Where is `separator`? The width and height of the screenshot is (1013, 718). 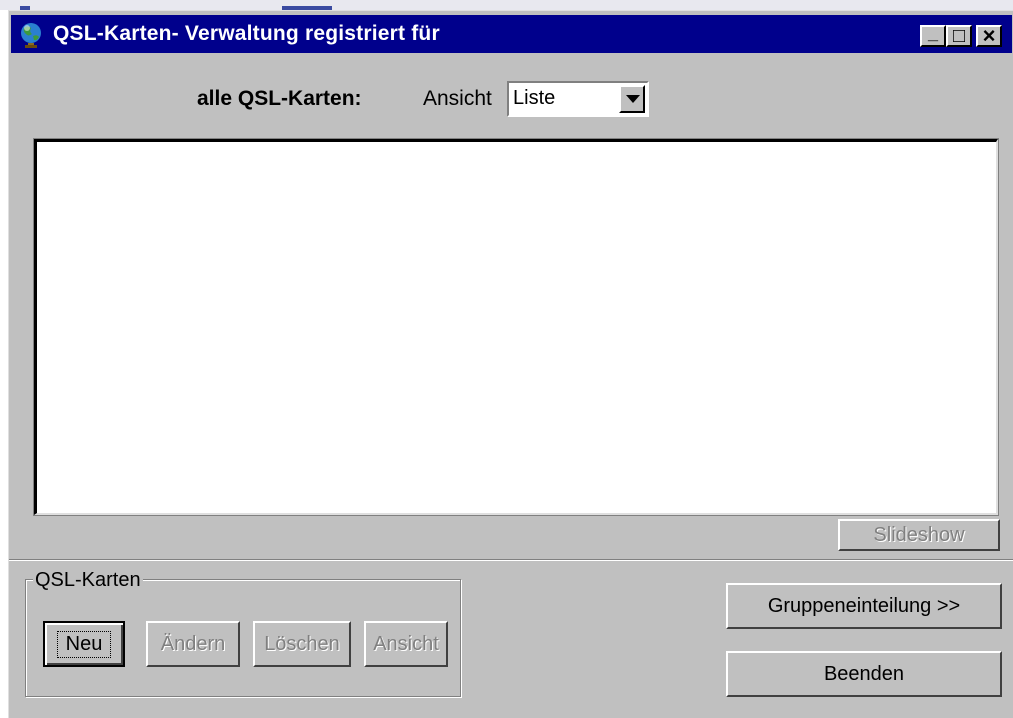
separator is located at coordinates (511, 560).